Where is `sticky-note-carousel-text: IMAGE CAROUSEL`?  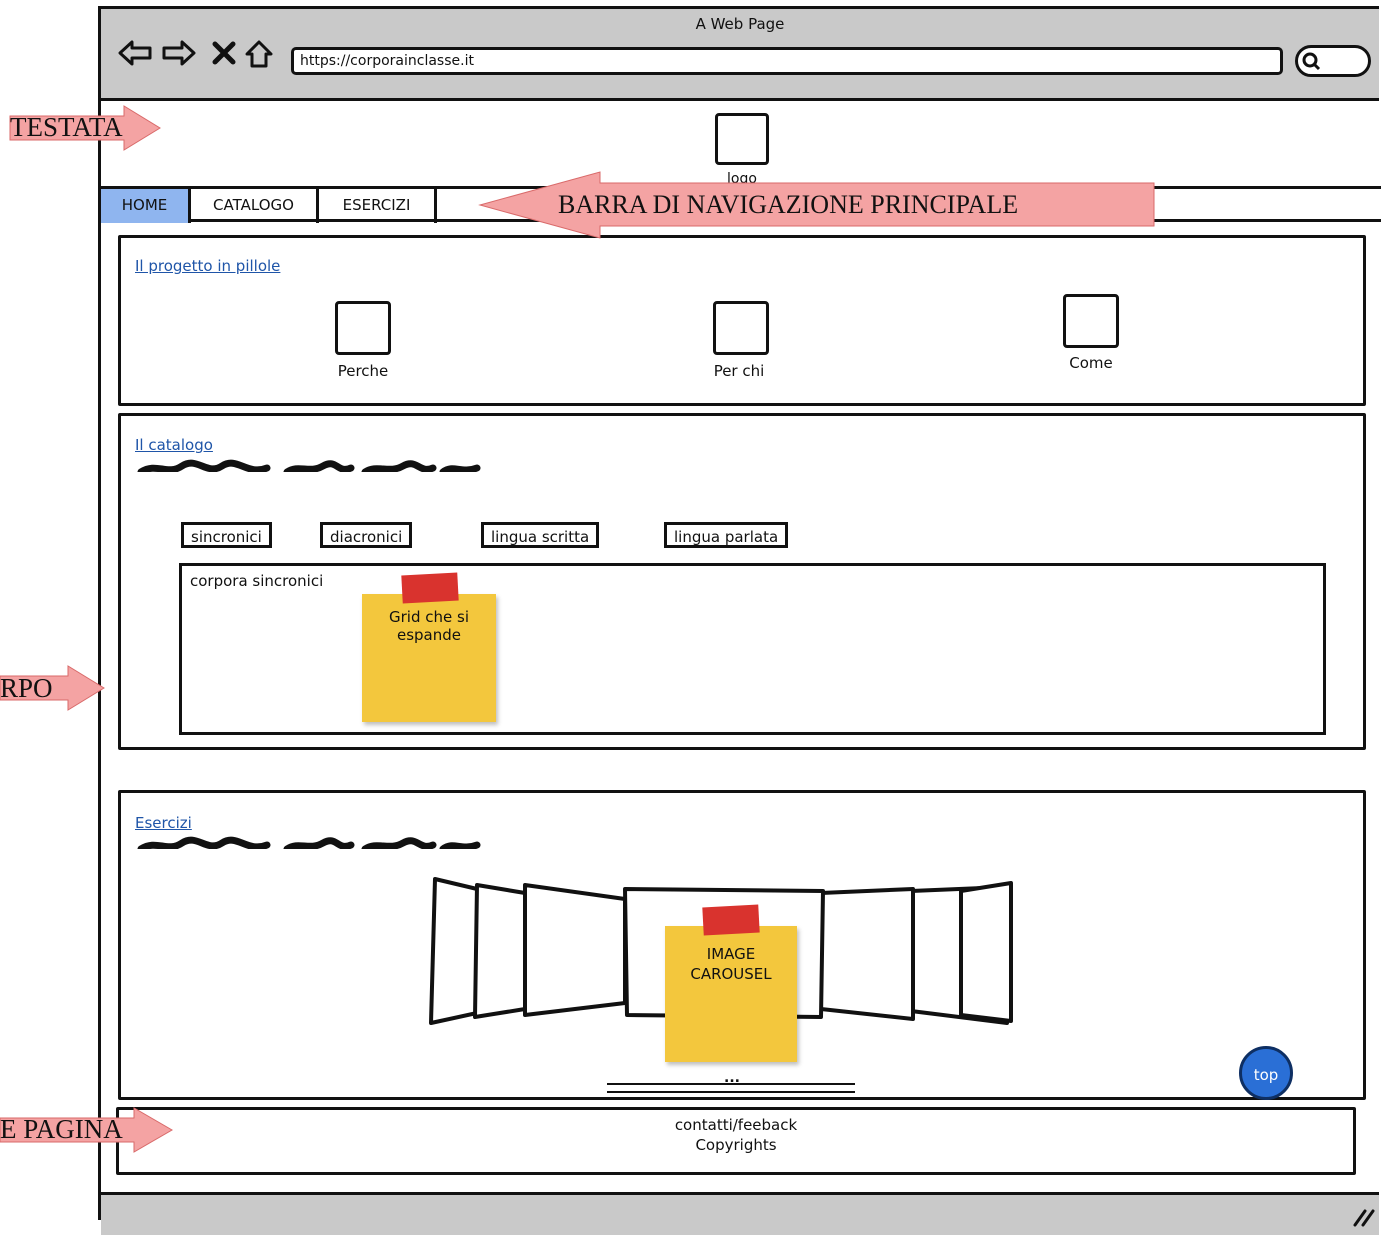
sticky-note-carousel-text: IMAGE CAROUSEL is located at coordinates (731, 964).